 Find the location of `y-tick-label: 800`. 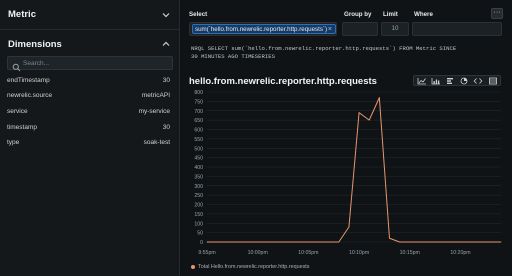

y-tick-label: 800 is located at coordinates (198, 93).